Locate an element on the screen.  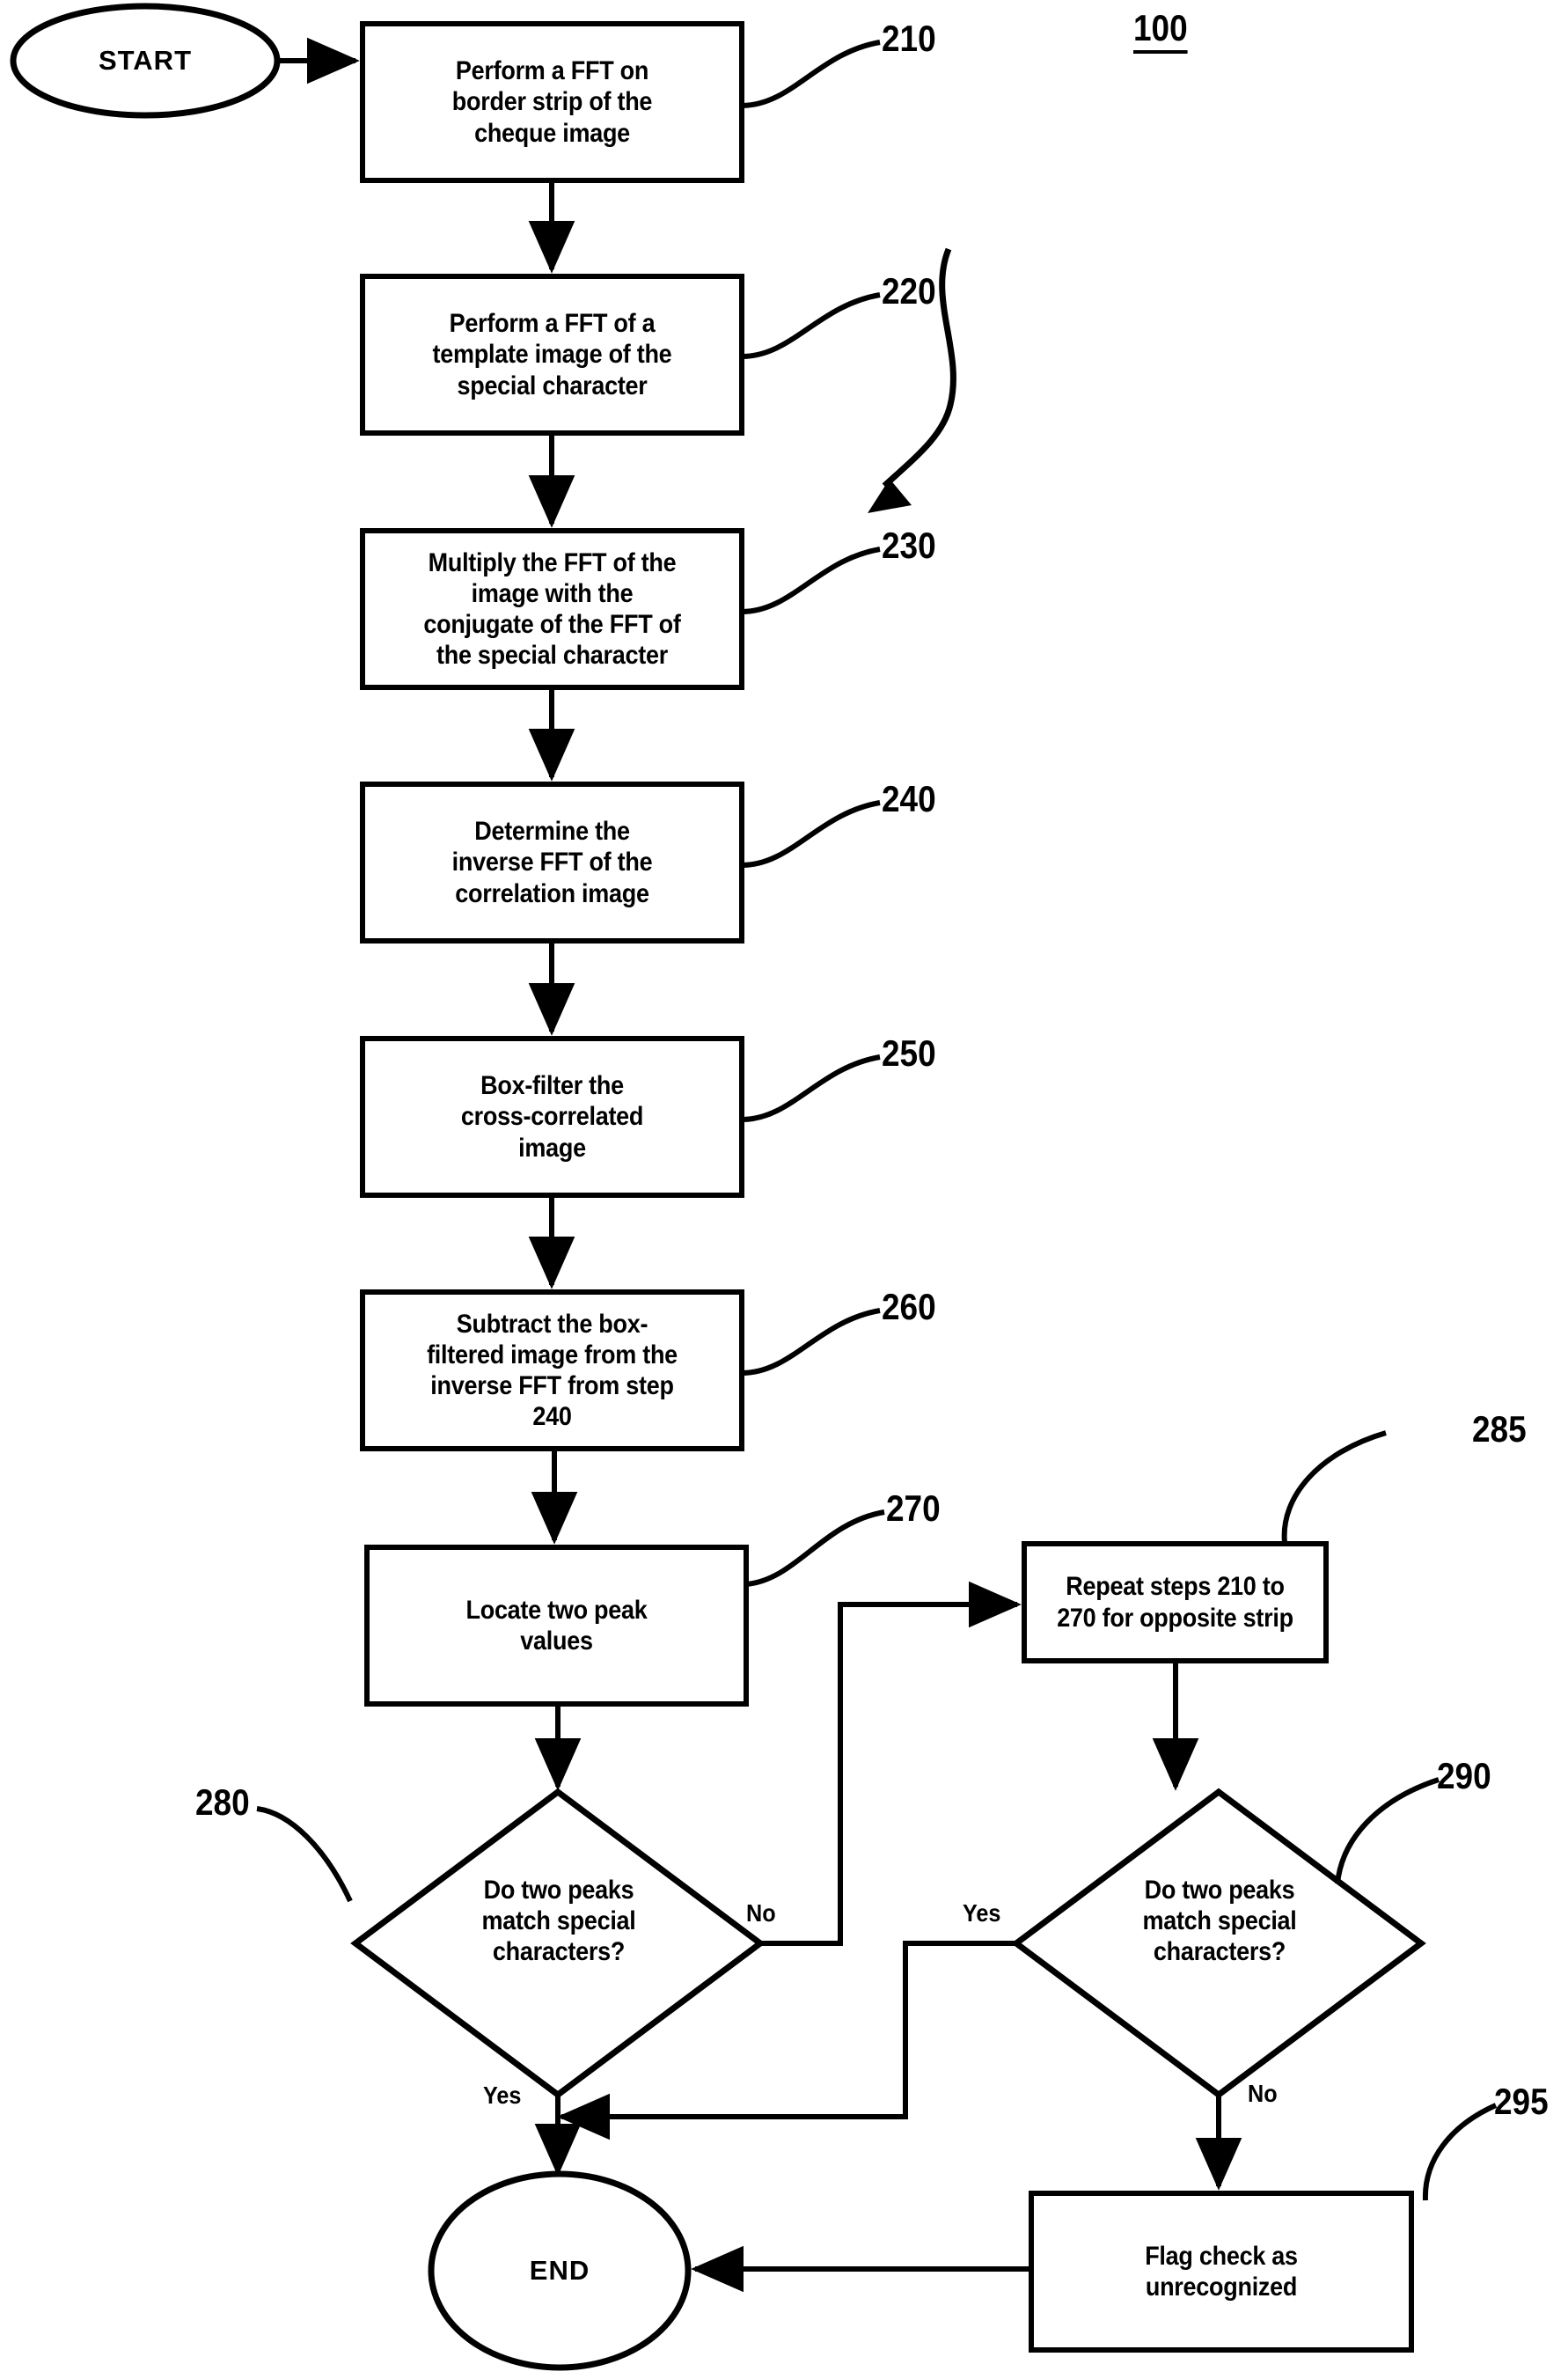
box-295-shape is located at coordinates (1221, 2272).